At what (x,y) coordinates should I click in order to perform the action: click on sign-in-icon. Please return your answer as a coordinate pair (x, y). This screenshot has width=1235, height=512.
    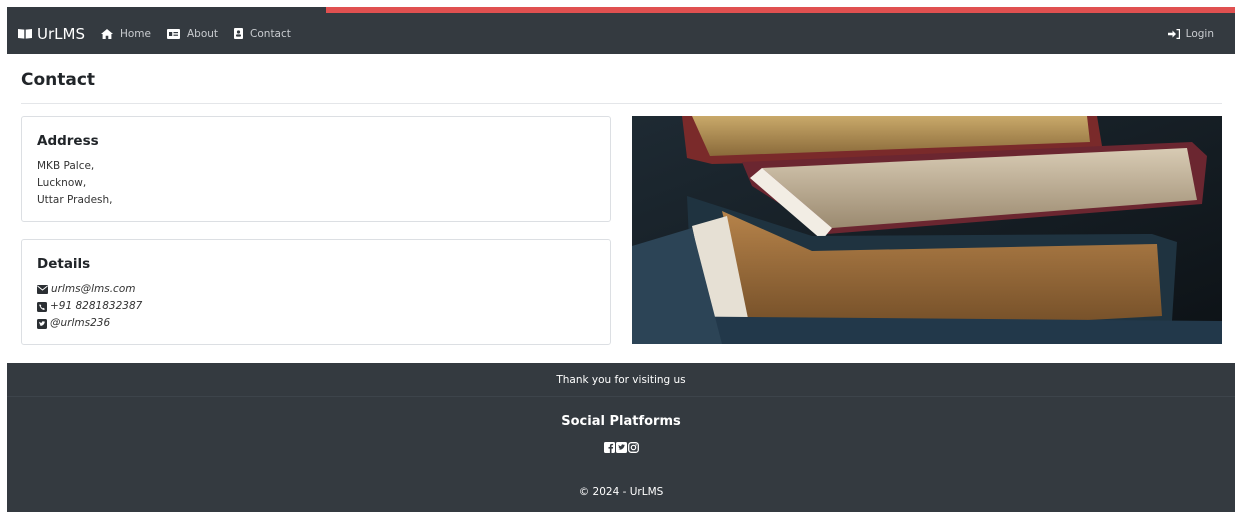
    Looking at the image, I should click on (1173, 33).